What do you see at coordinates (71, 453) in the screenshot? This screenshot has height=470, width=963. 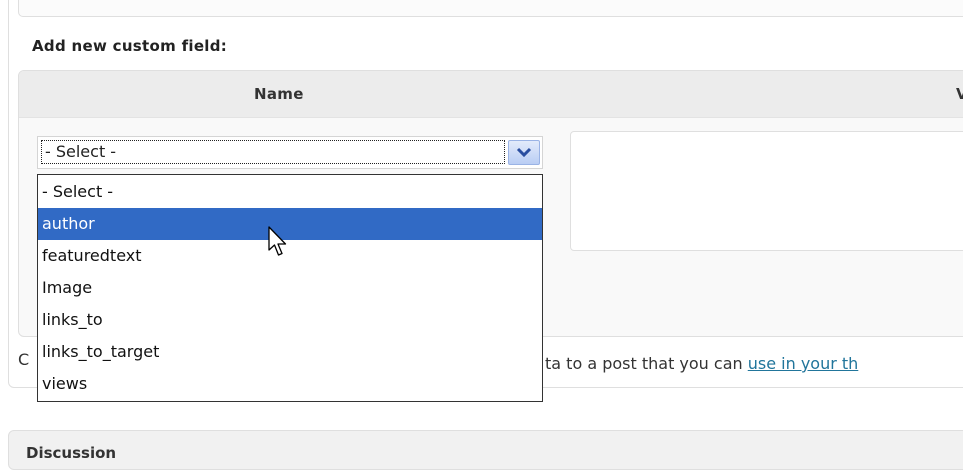 I see `discussion-title: Discussion` at bounding box center [71, 453].